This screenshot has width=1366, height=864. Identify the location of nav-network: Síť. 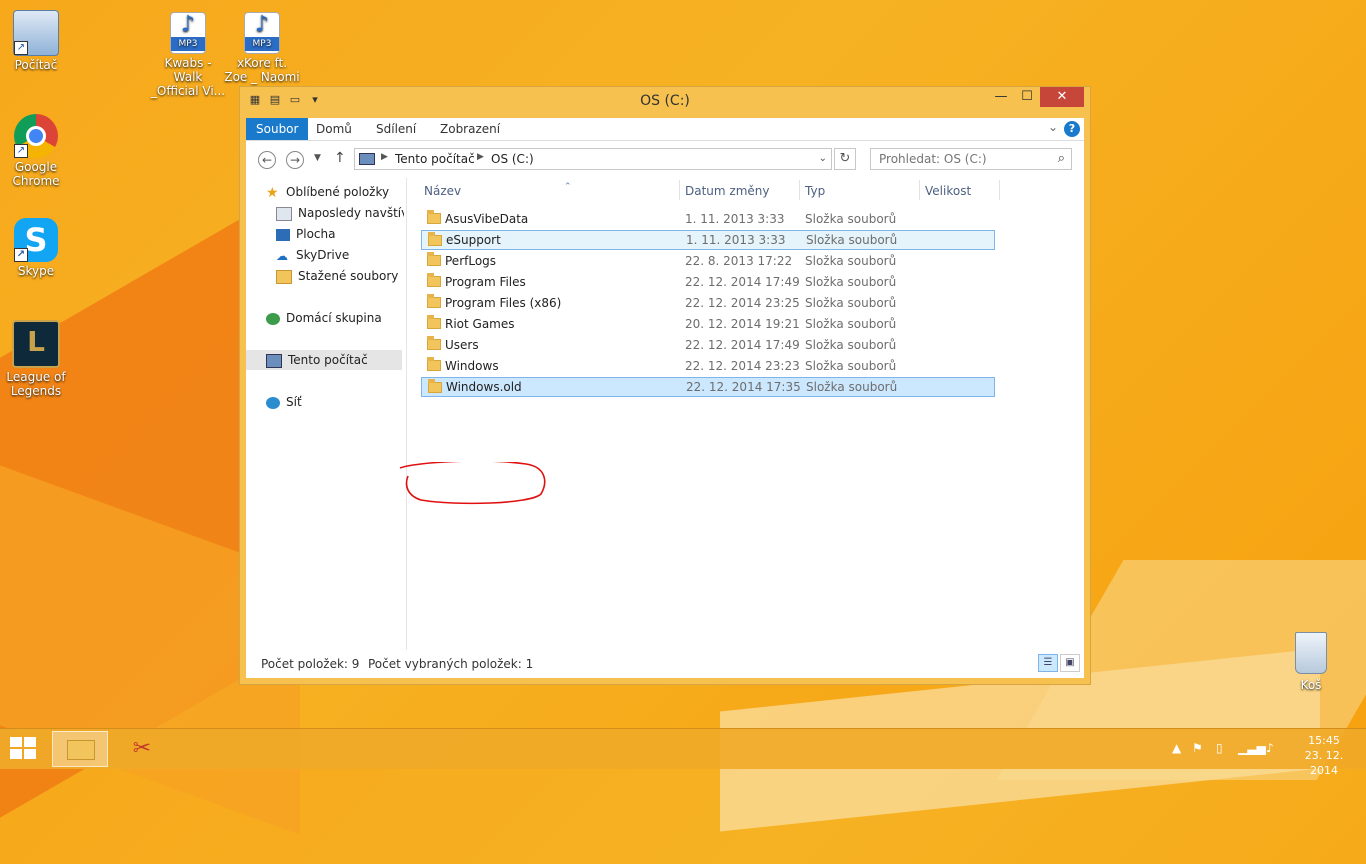
(284, 402).